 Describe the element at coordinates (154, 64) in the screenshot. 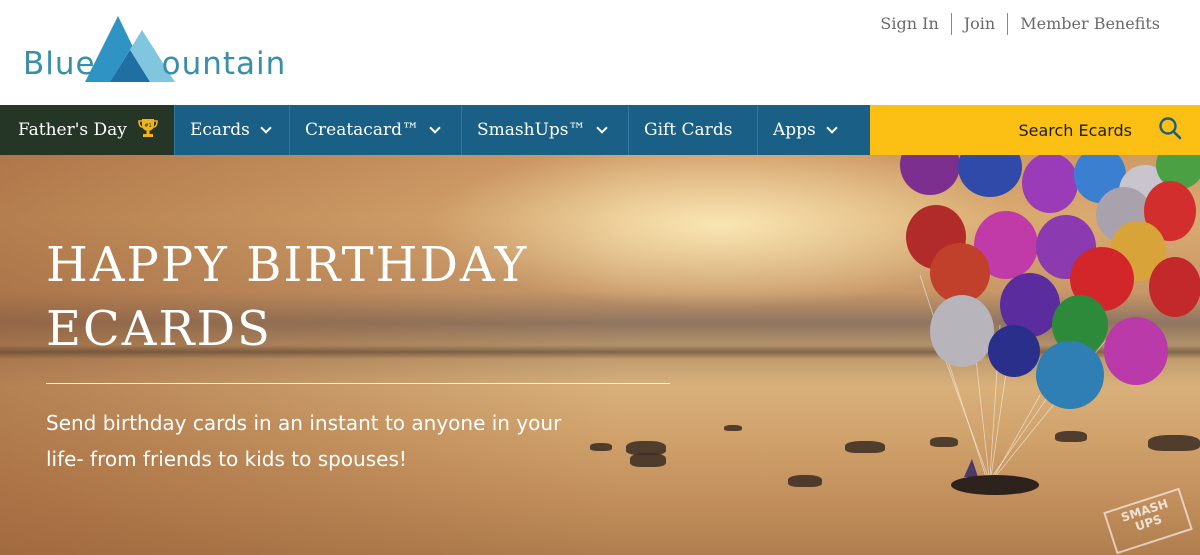

I see `logo-wordmark: Blue ountain` at that location.